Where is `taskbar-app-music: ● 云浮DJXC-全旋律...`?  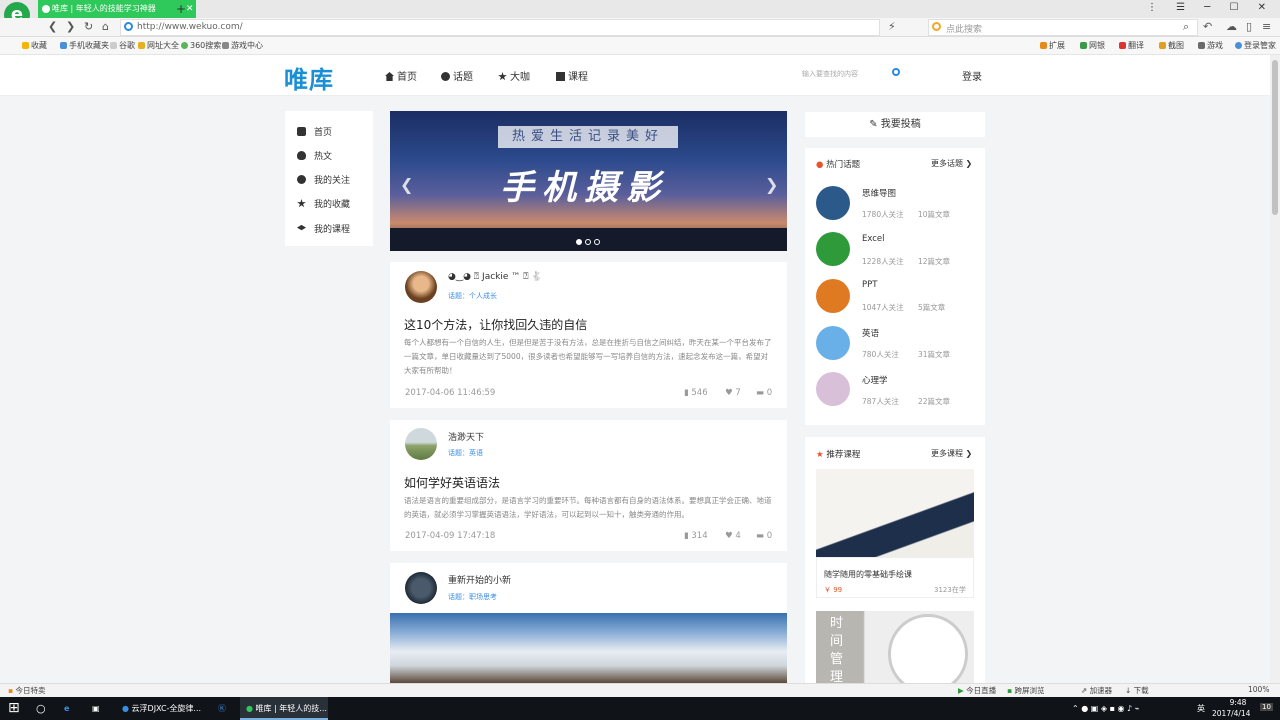 taskbar-app-music: ● 云浮DJXC-全旋律... is located at coordinates (162, 708).